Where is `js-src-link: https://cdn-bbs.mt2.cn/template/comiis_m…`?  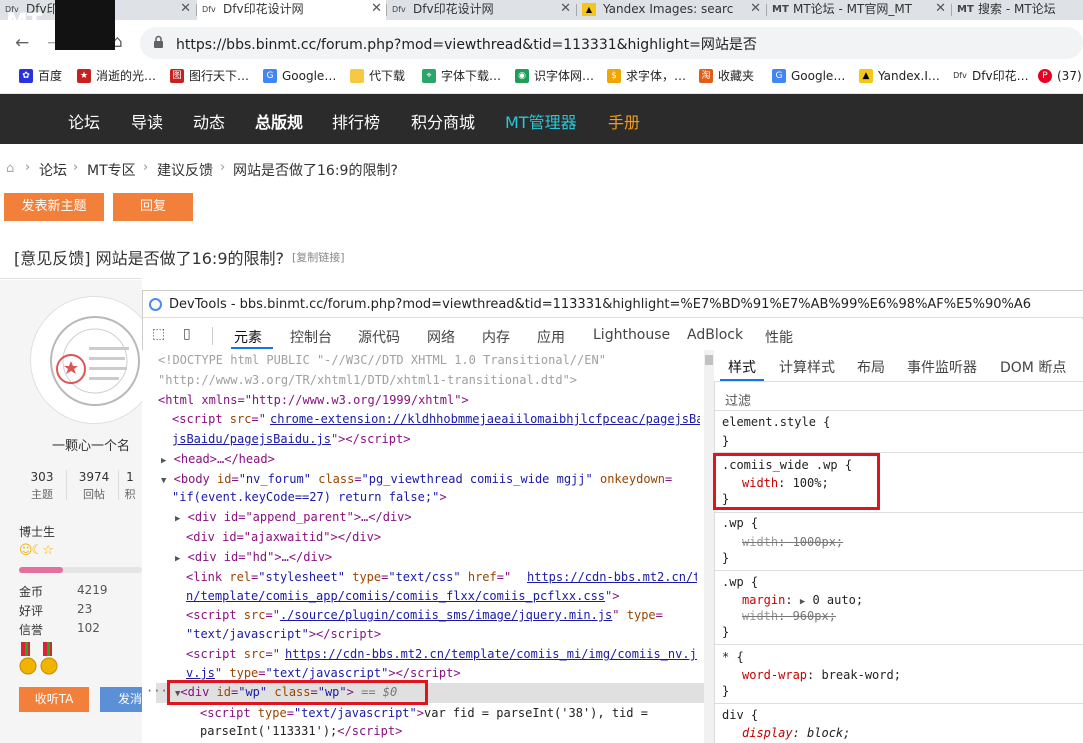 js-src-link: https://cdn-bbs.mt2.cn/template/comiis_m… is located at coordinates (491, 654).